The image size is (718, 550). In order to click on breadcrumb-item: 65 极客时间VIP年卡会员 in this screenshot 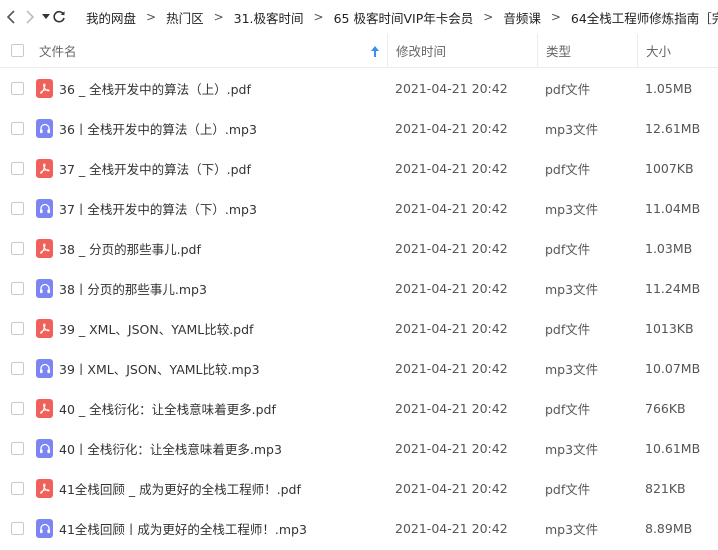, I will do `click(404, 17)`.